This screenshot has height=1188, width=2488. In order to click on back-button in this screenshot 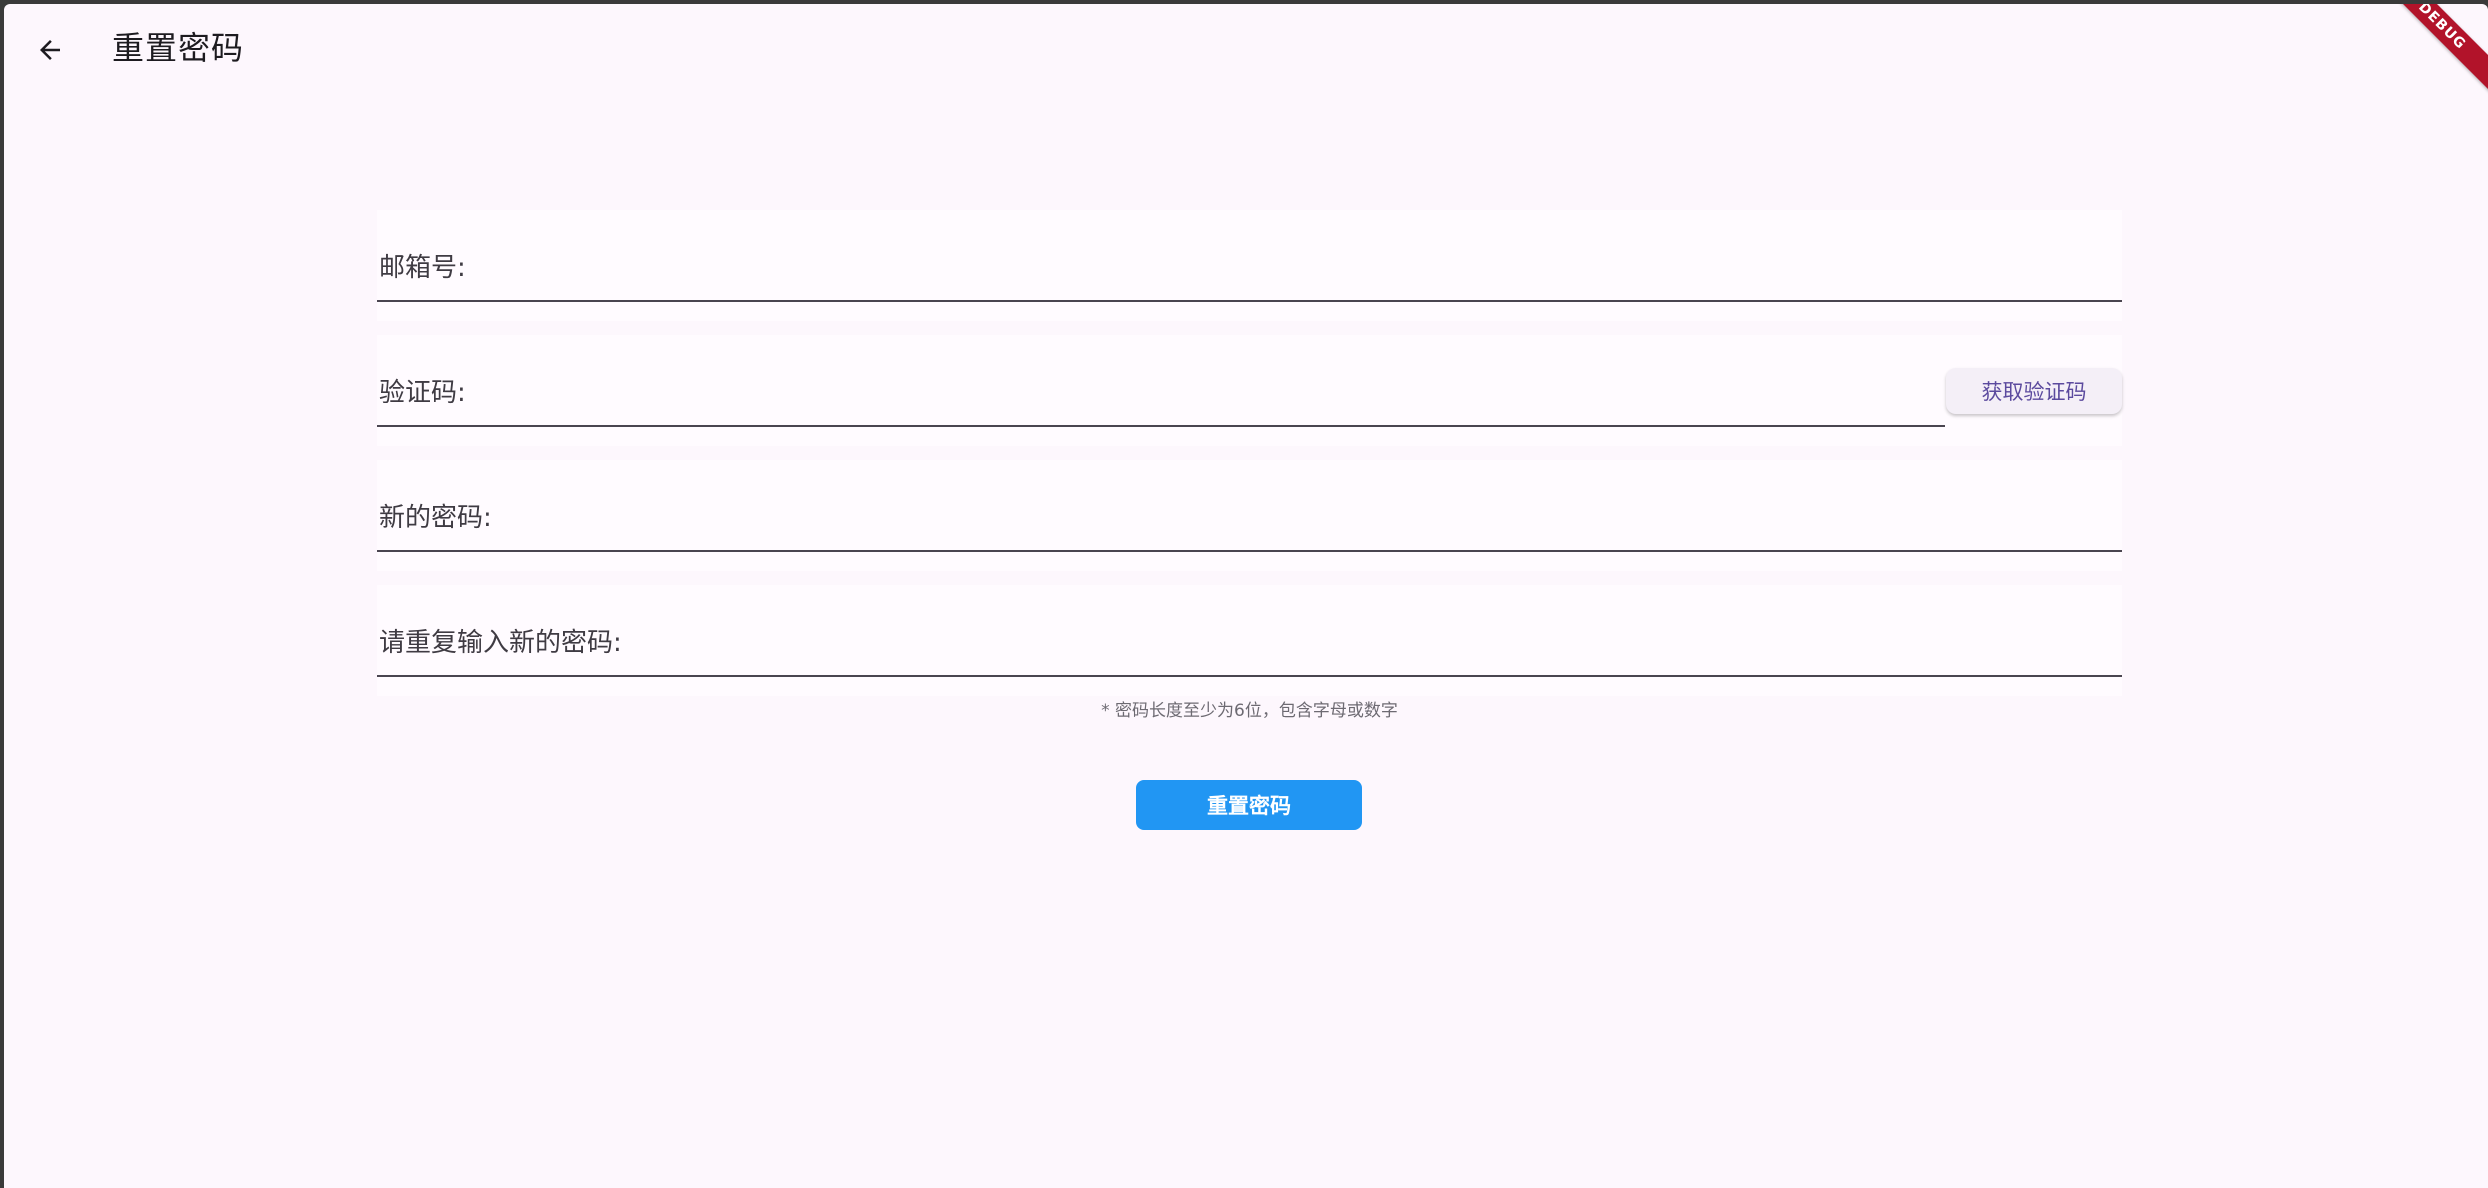, I will do `click(50, 50)`.